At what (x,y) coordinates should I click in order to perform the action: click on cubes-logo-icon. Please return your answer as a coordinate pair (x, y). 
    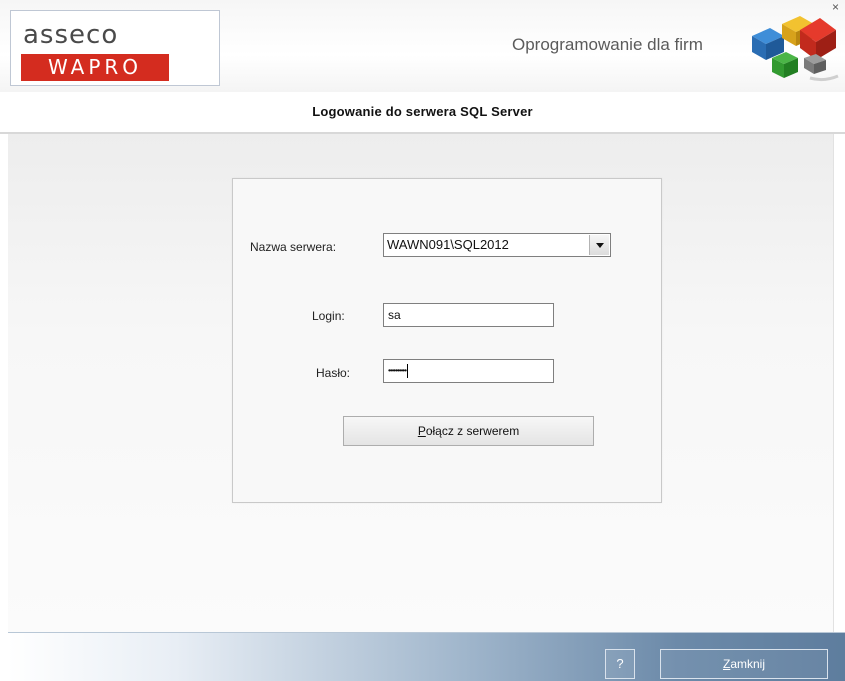
    Looking at the image, I should click on (795, 49).